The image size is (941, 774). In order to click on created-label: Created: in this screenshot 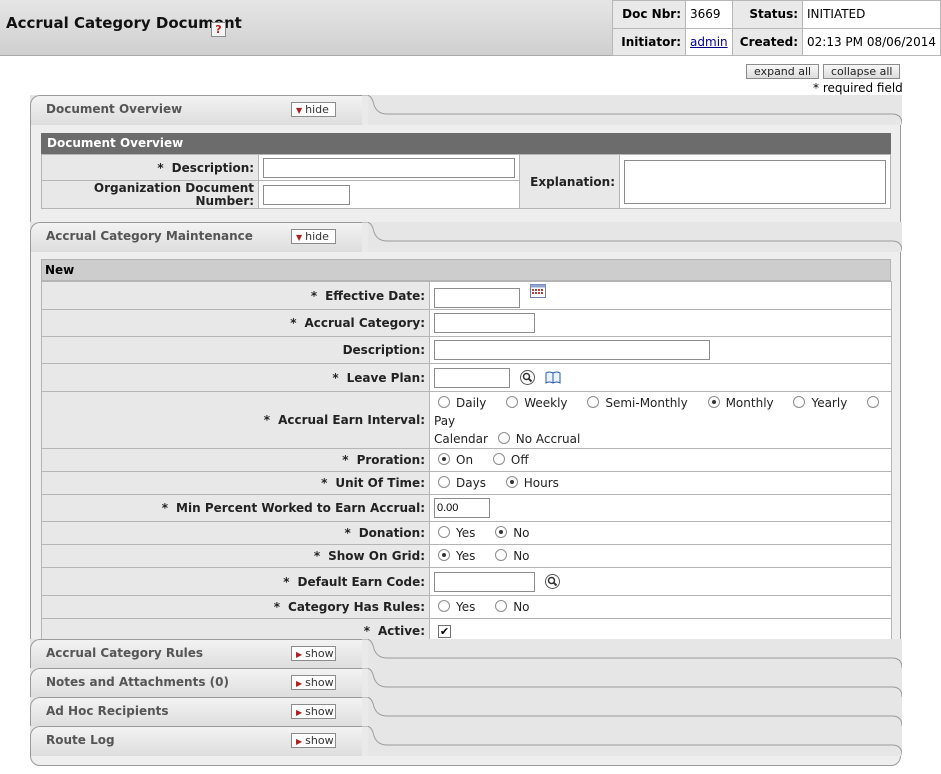, I will do `click(767, 41)`.